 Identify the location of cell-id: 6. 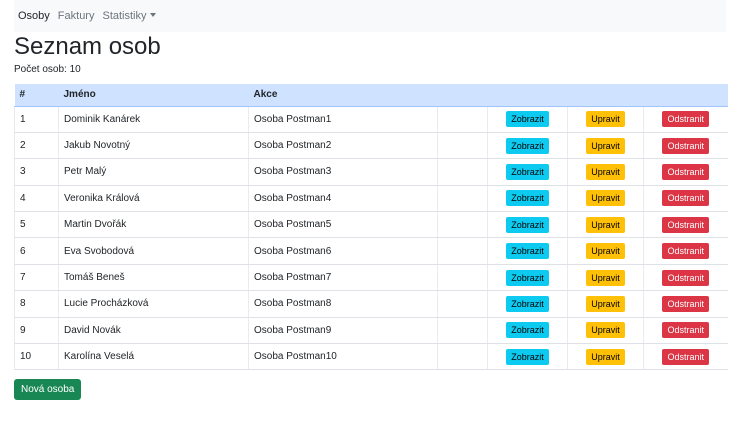
(36, 251).